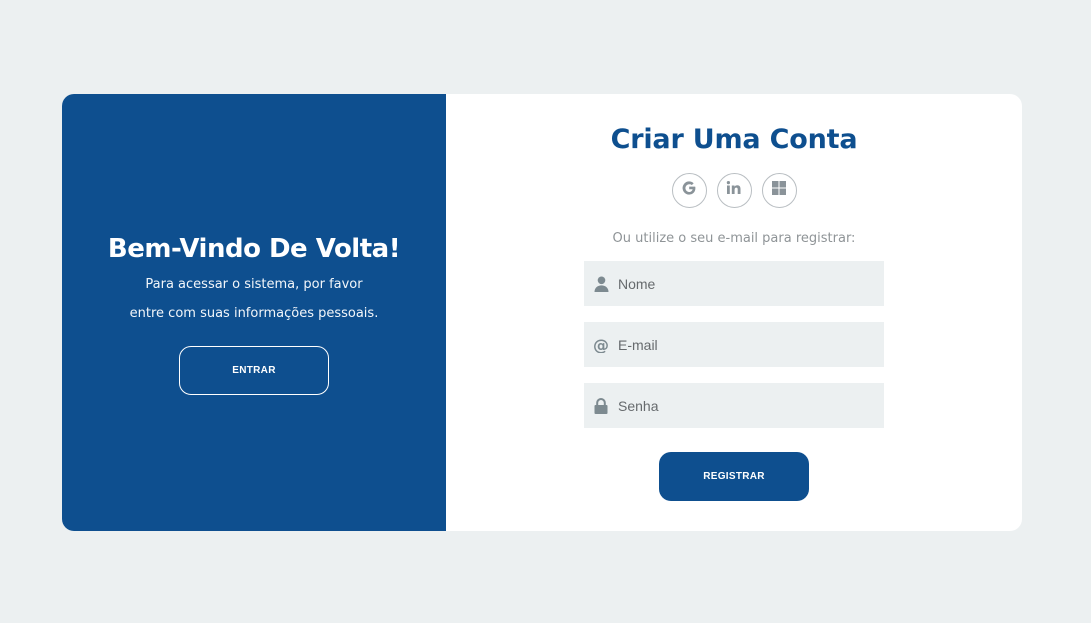 The height and width of the screenshot is (623, 1091). I want to click on lock-icon, so click(601, 406).